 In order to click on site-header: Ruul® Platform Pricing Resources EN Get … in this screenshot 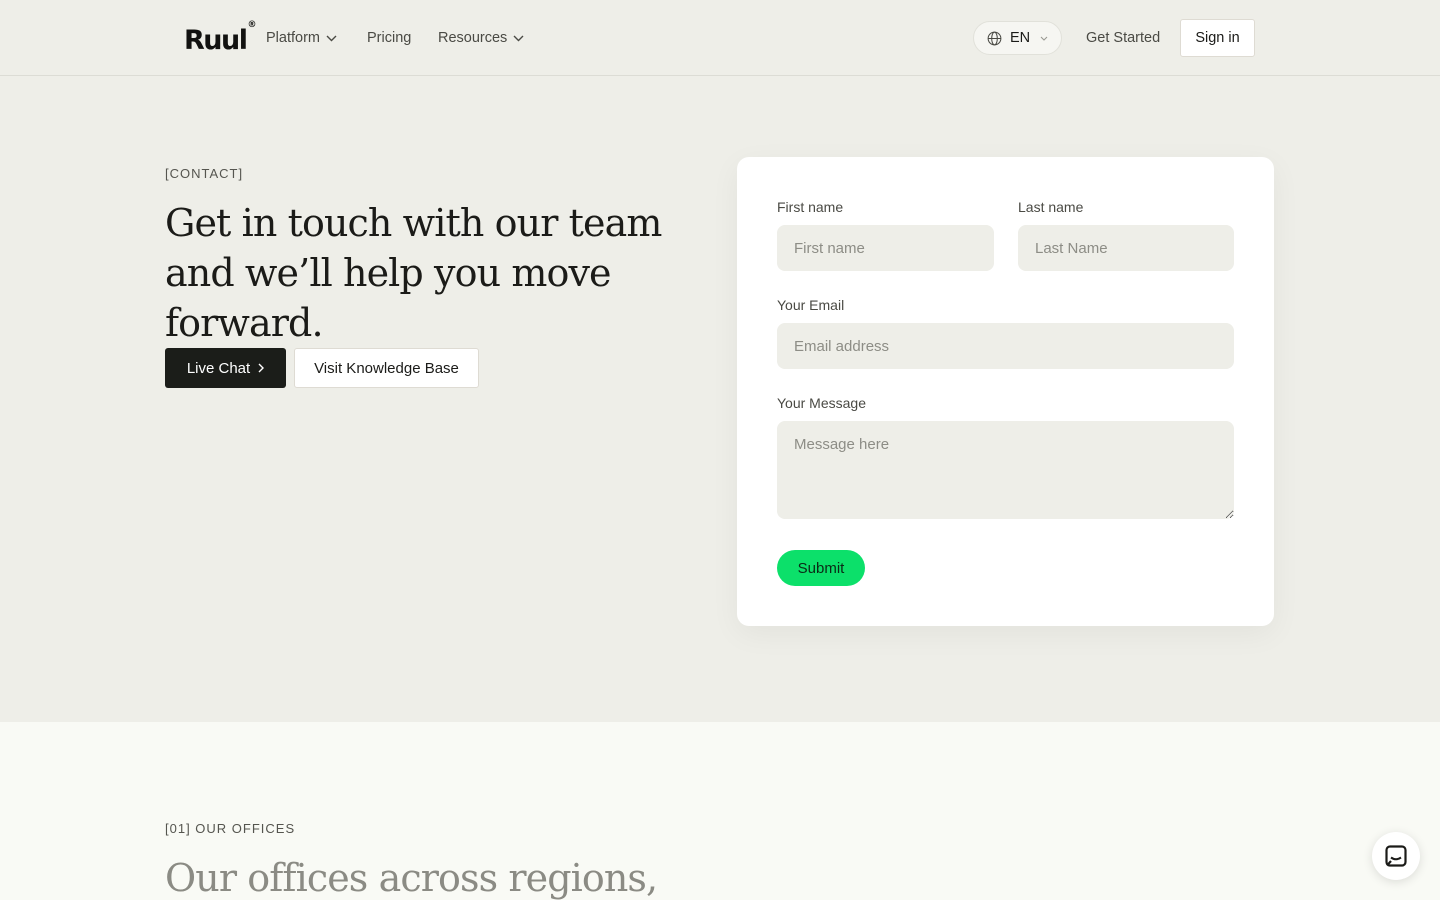, I will do `click(720, 38)`.